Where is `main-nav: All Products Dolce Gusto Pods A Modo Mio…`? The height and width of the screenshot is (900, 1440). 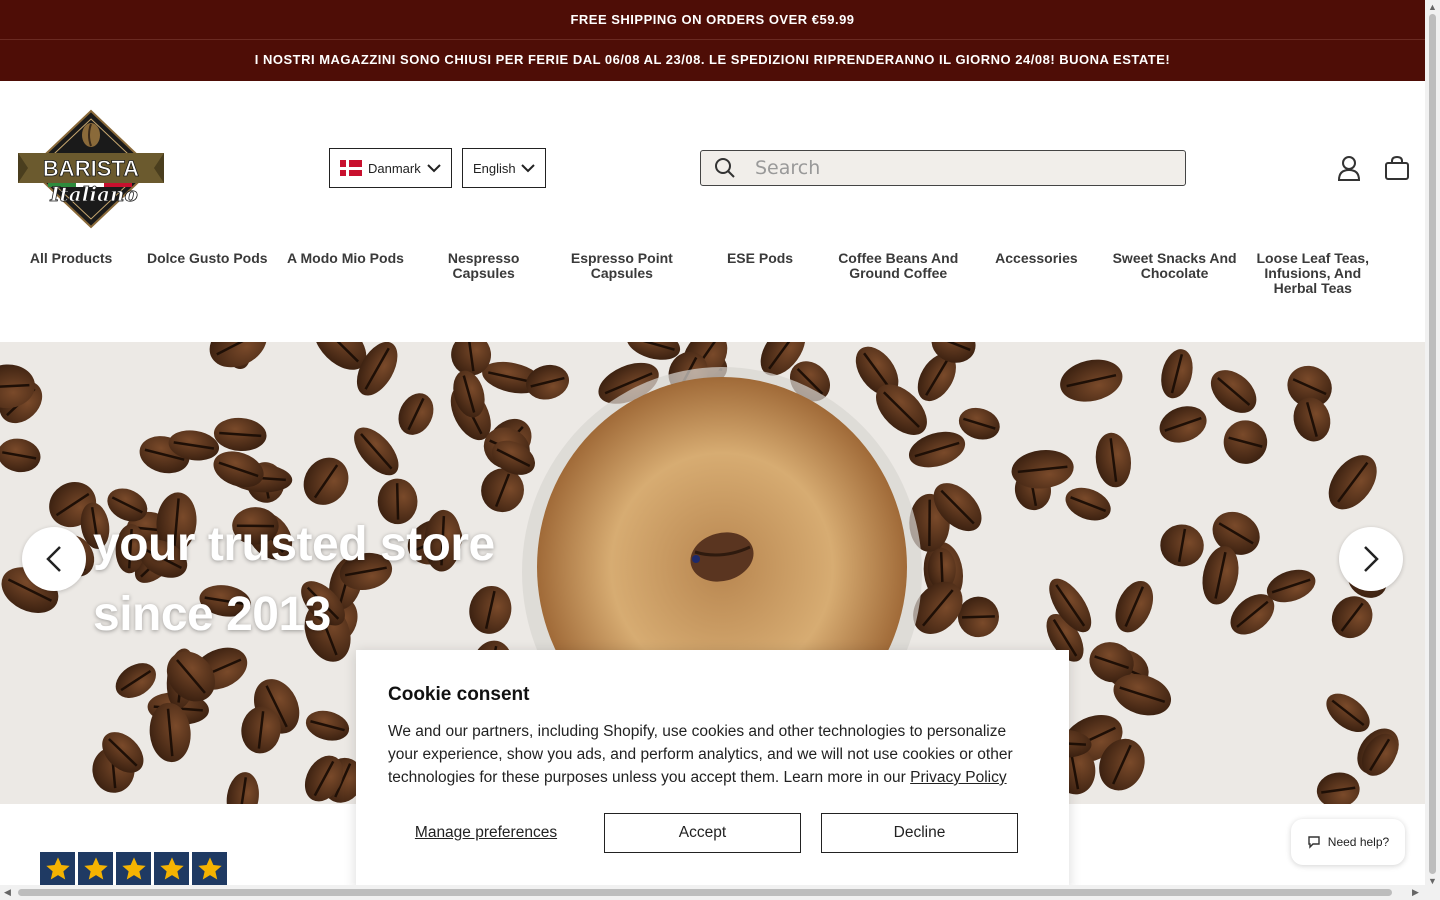
main-nav: All Products Dolce Gusto Pods A Modo Mio… is located at coordinates (712, 273).